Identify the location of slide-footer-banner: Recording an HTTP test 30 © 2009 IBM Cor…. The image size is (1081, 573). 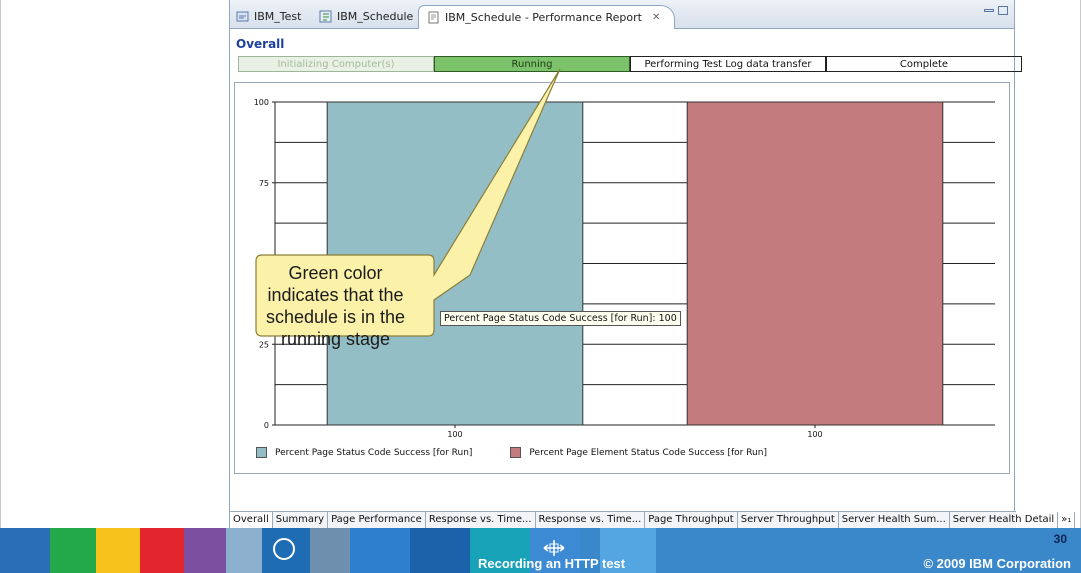
(540, 550).